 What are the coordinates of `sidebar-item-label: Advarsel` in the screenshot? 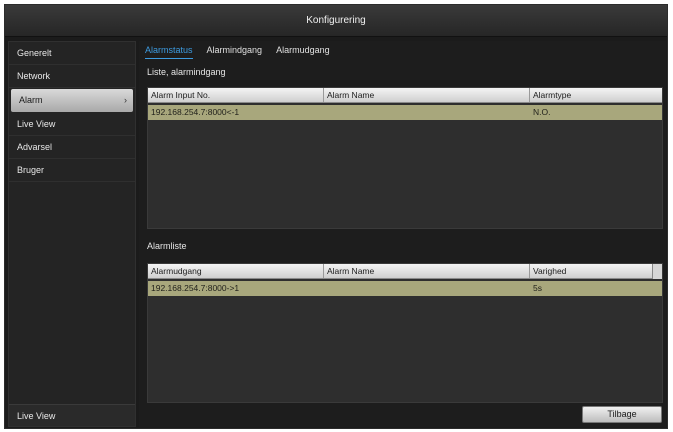 It's located at (35, 147).